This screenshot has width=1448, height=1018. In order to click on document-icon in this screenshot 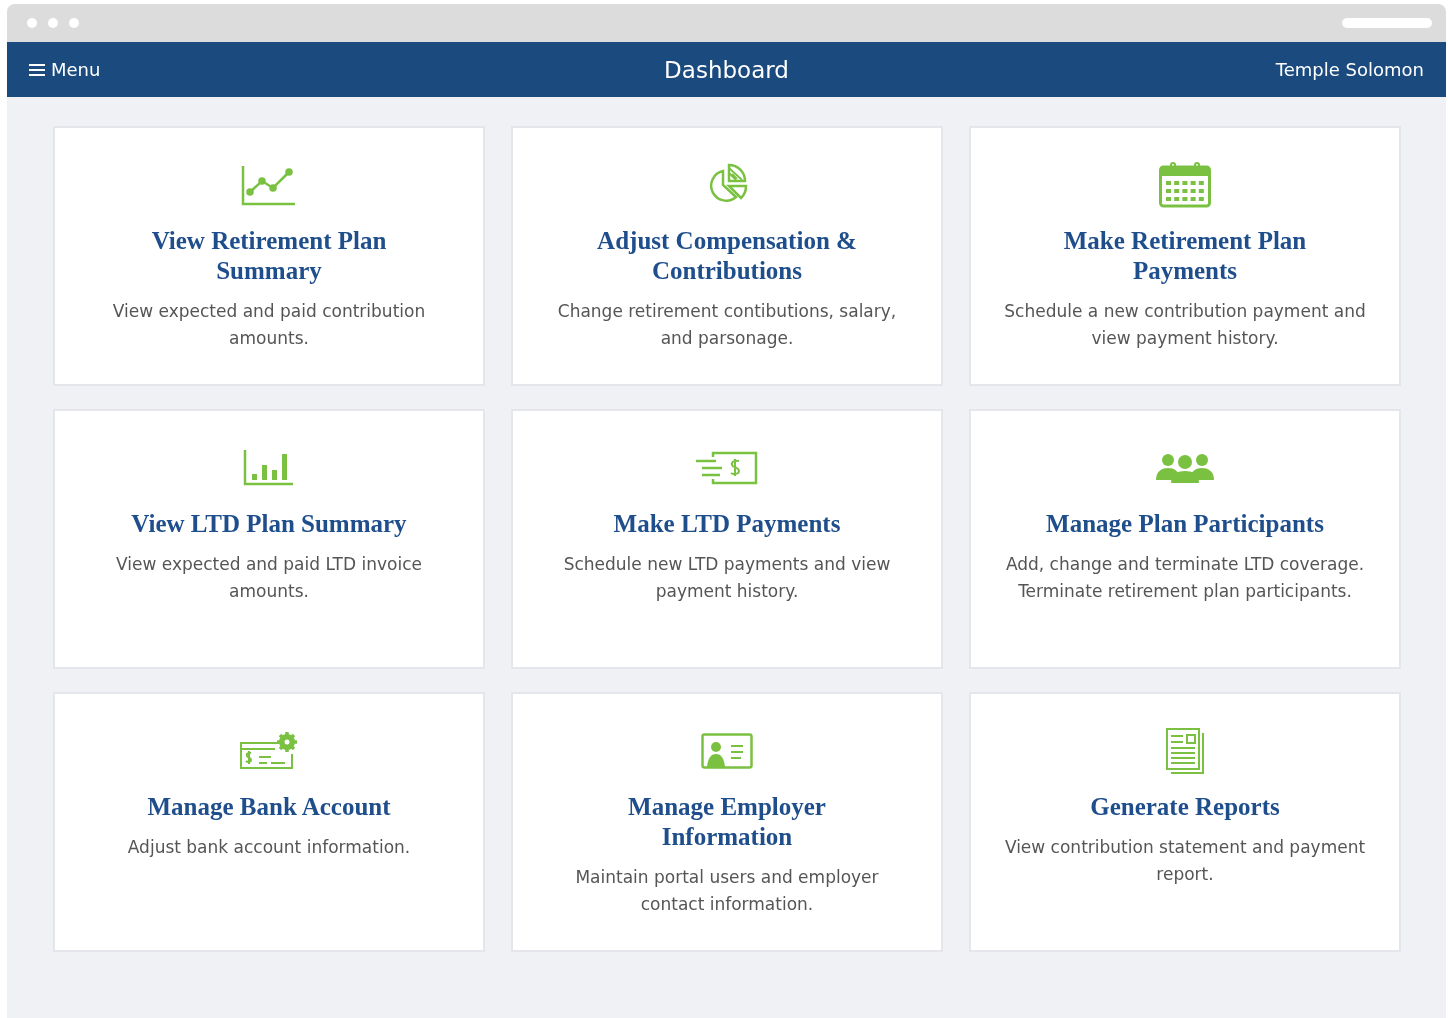, I will do `click(1185, 751)`.